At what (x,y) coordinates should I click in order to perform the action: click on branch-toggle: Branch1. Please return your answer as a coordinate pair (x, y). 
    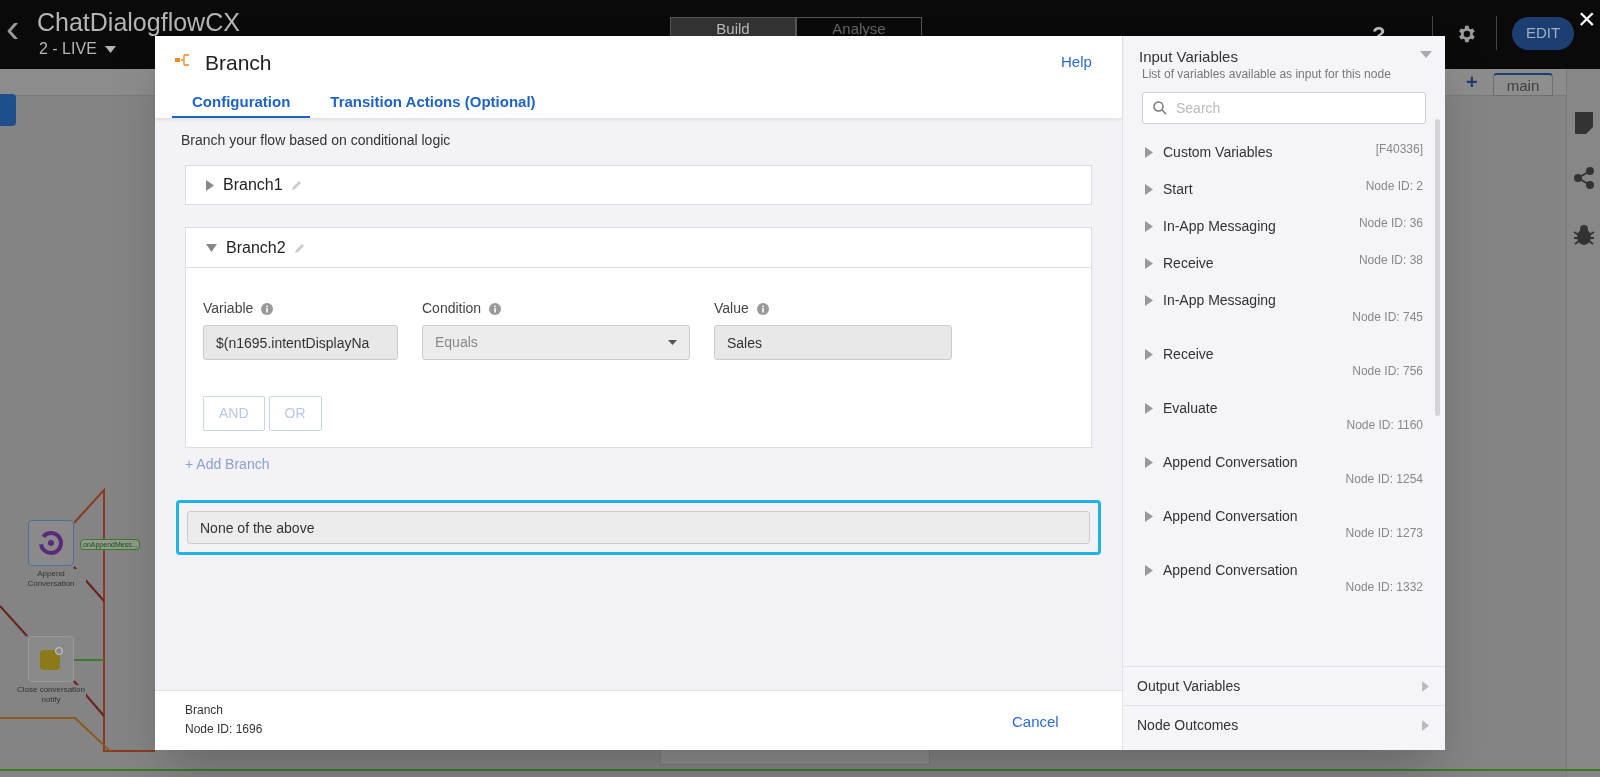
    Looking at the image, I should click on (244, 185).